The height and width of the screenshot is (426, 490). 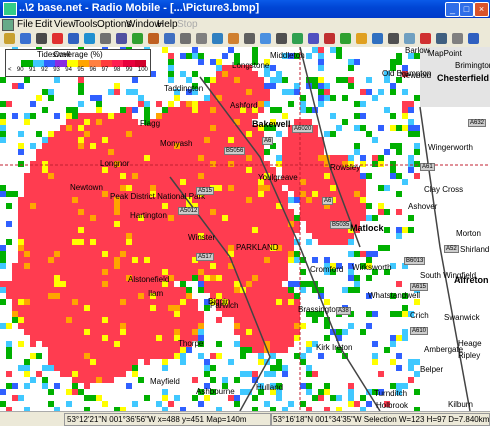 What do you see at coordinates (472, 65) in the screenshot?
I see `place-label: Brimington` at bounding box center [472, 65].